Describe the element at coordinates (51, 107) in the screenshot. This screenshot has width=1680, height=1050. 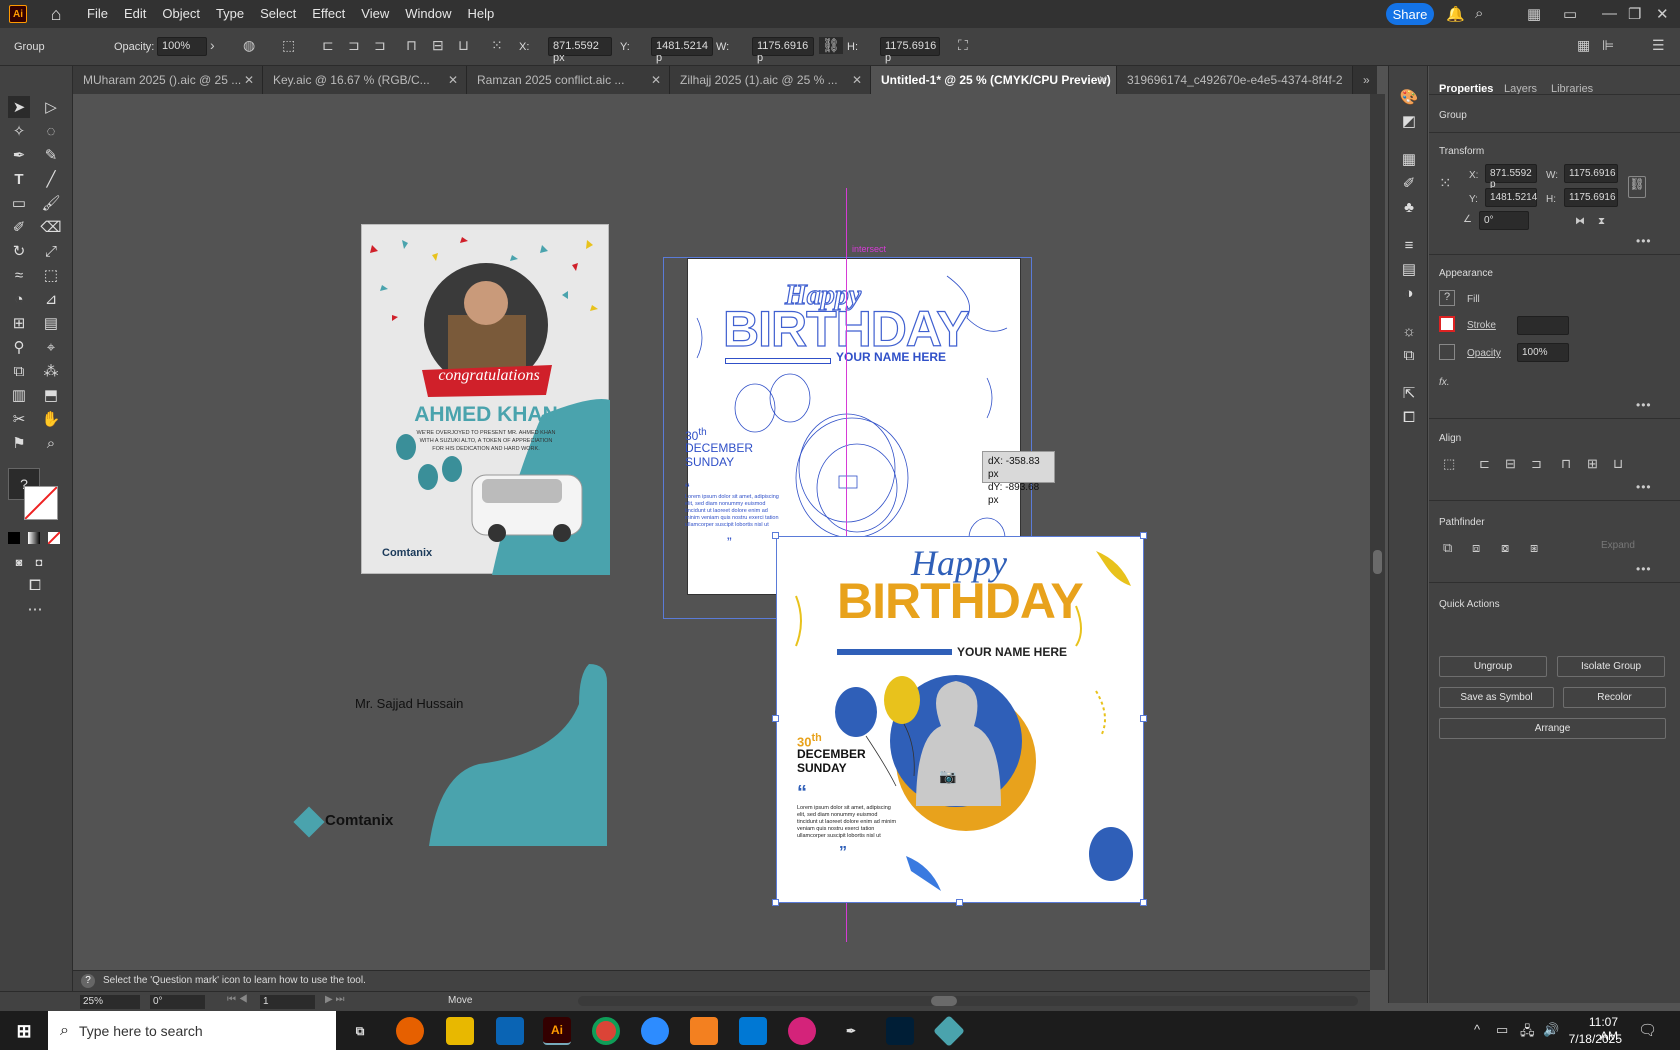
I see `direct-selection-tool-icon: ▷` at that location.